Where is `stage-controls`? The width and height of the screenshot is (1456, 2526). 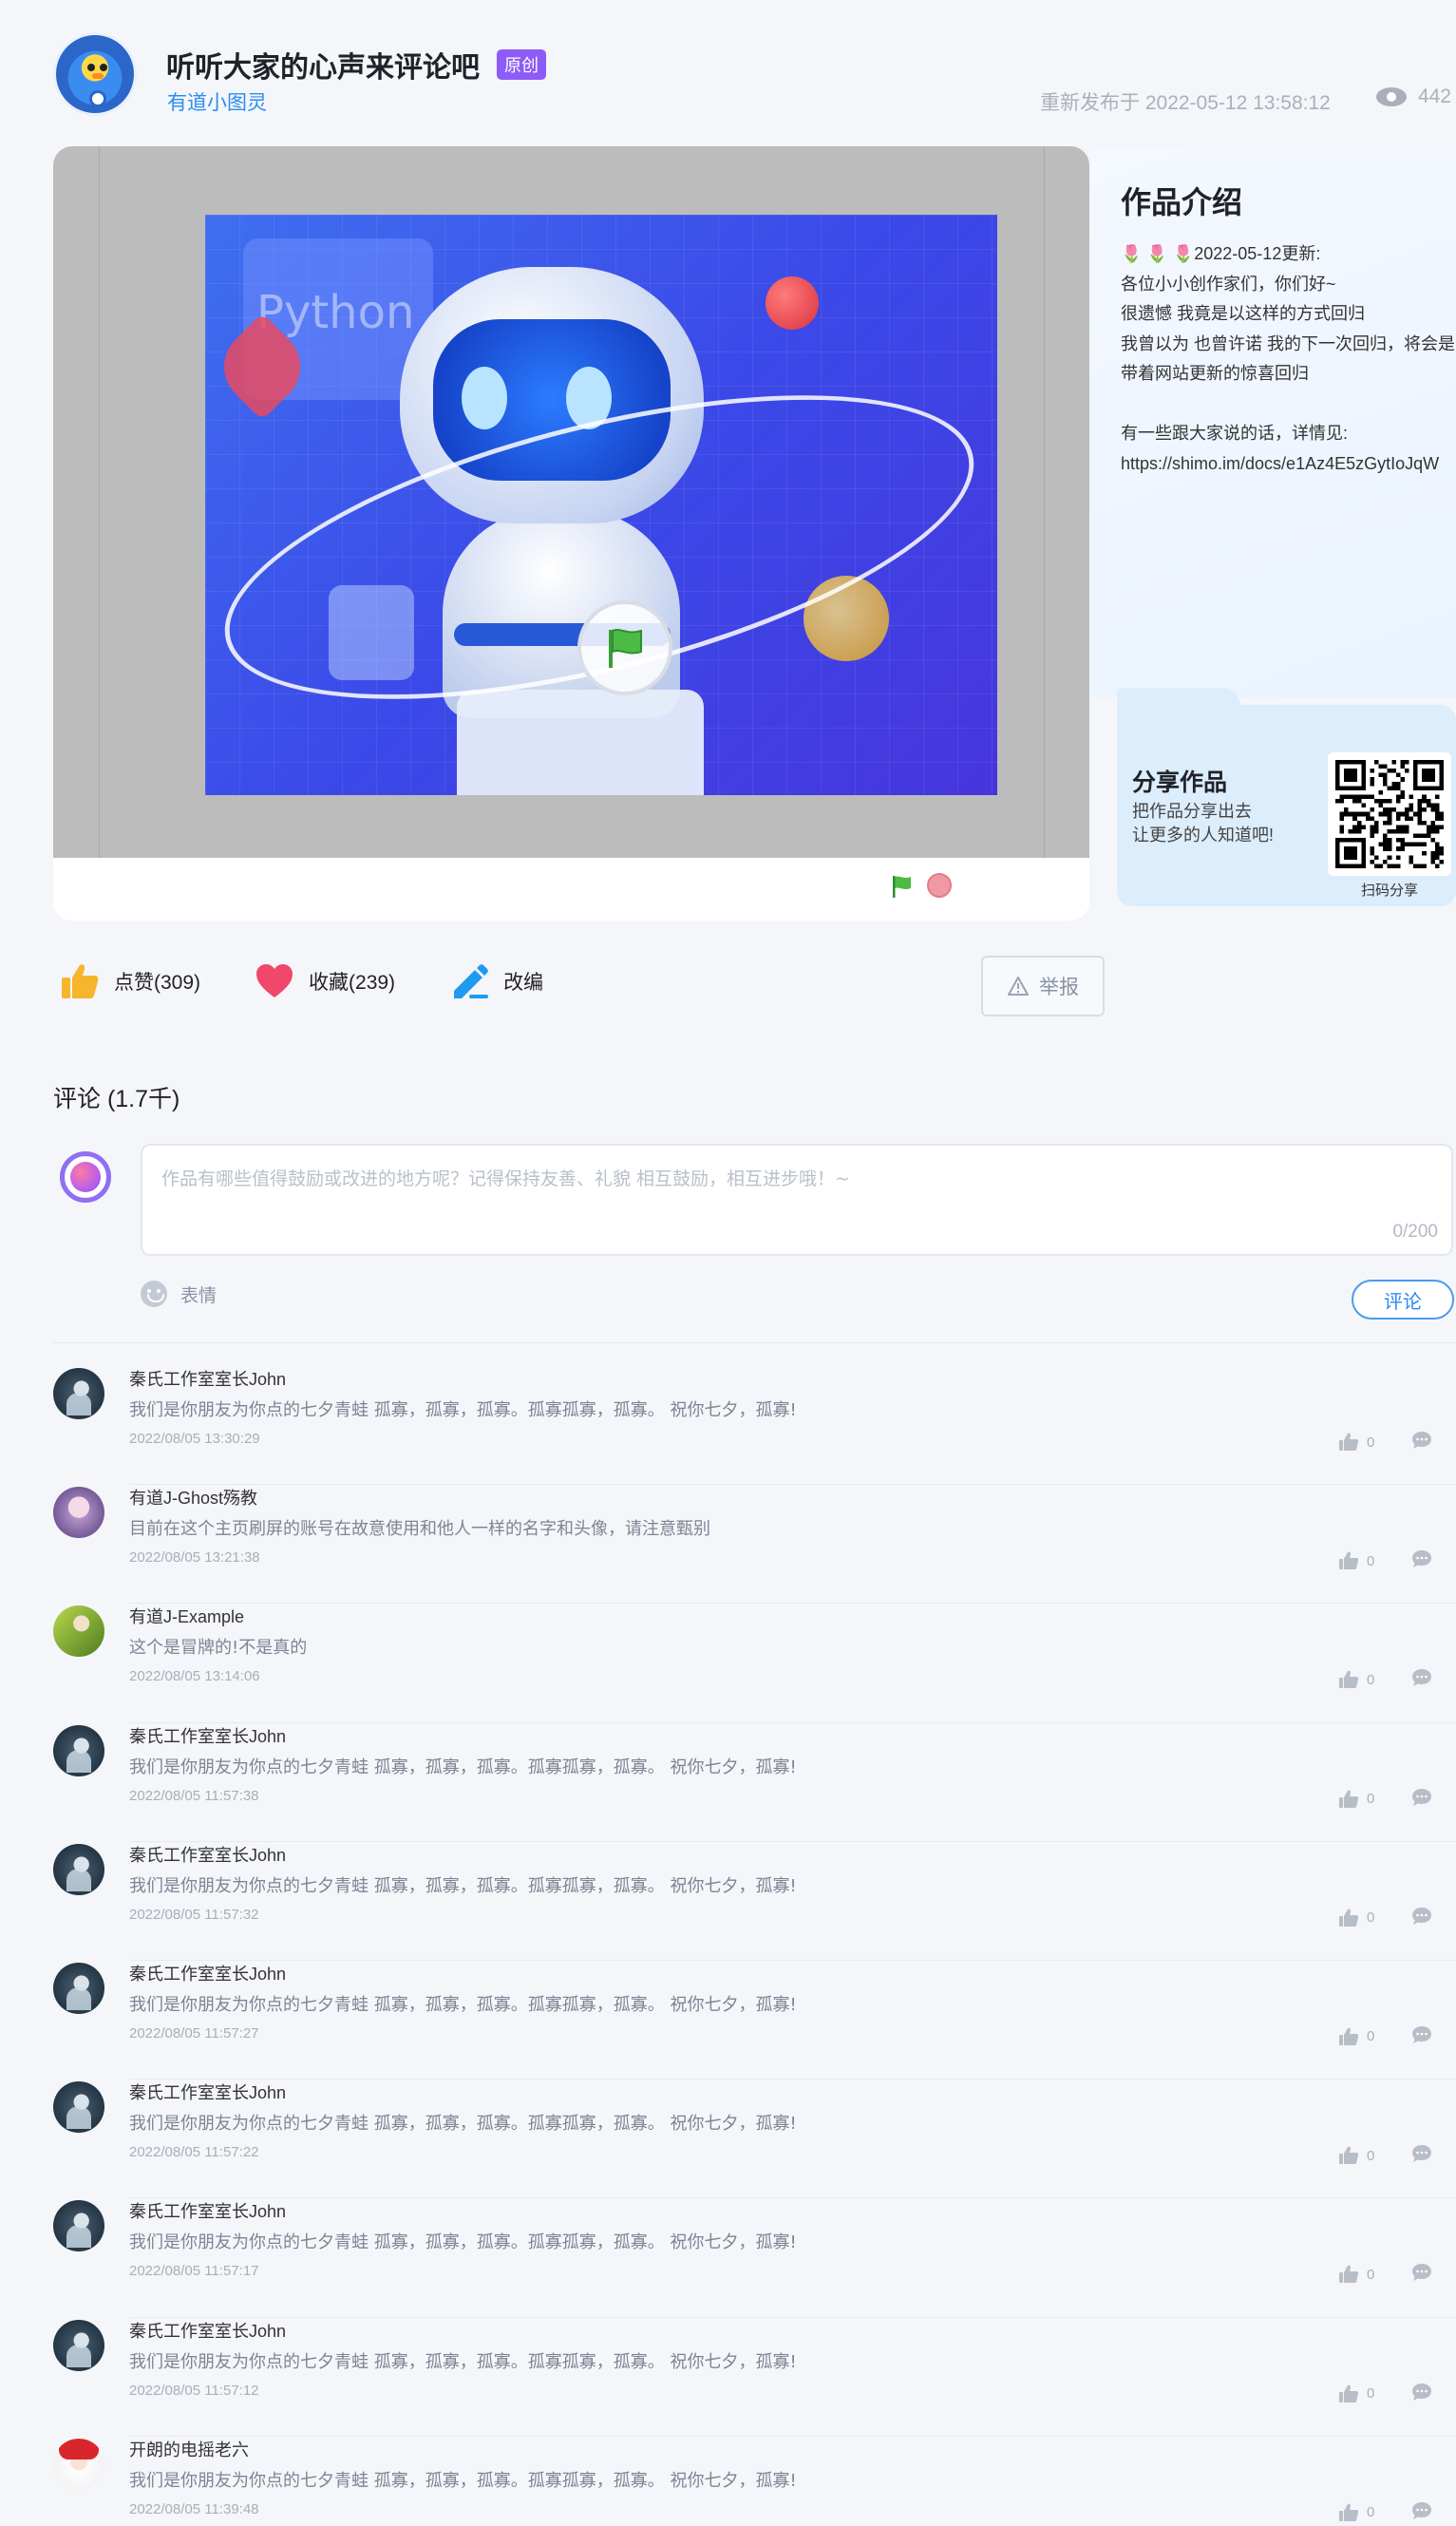
stage-controls is located at coordinates (571, 889).